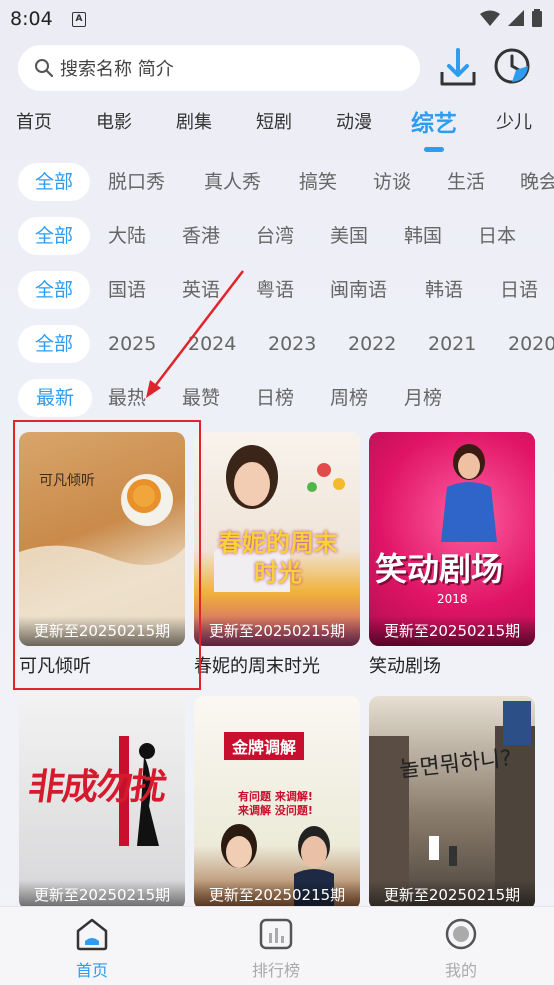 Image resolution: width=554 pixels, height=985 pixels. What do you see at coordinates (460, 970) in the screenshot?
I see `nav-profile-label: 我的` at bounding box center [460, 970].